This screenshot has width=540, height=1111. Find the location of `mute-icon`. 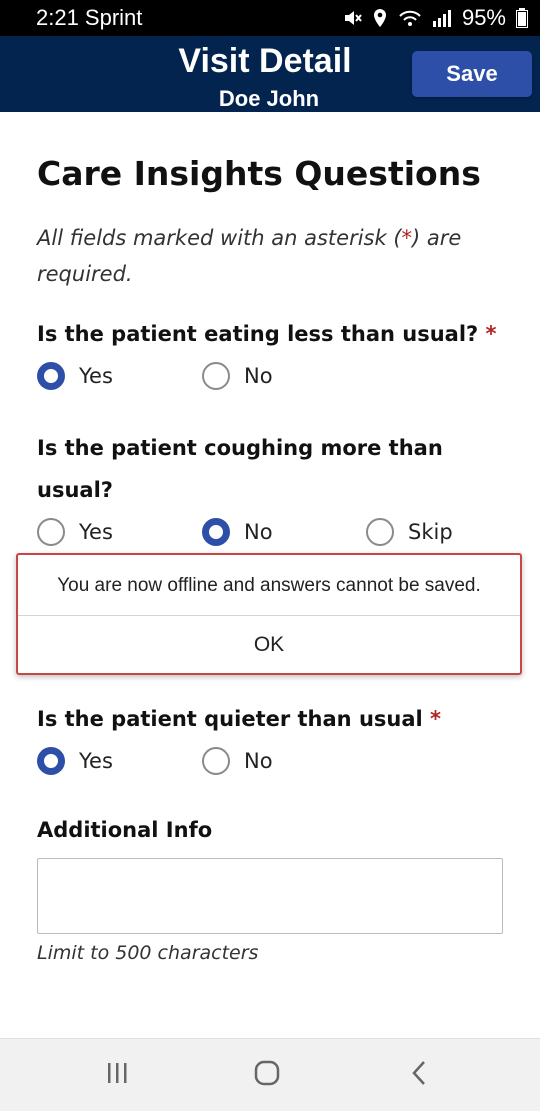

mute-icon is located at coordinates (352, 18).